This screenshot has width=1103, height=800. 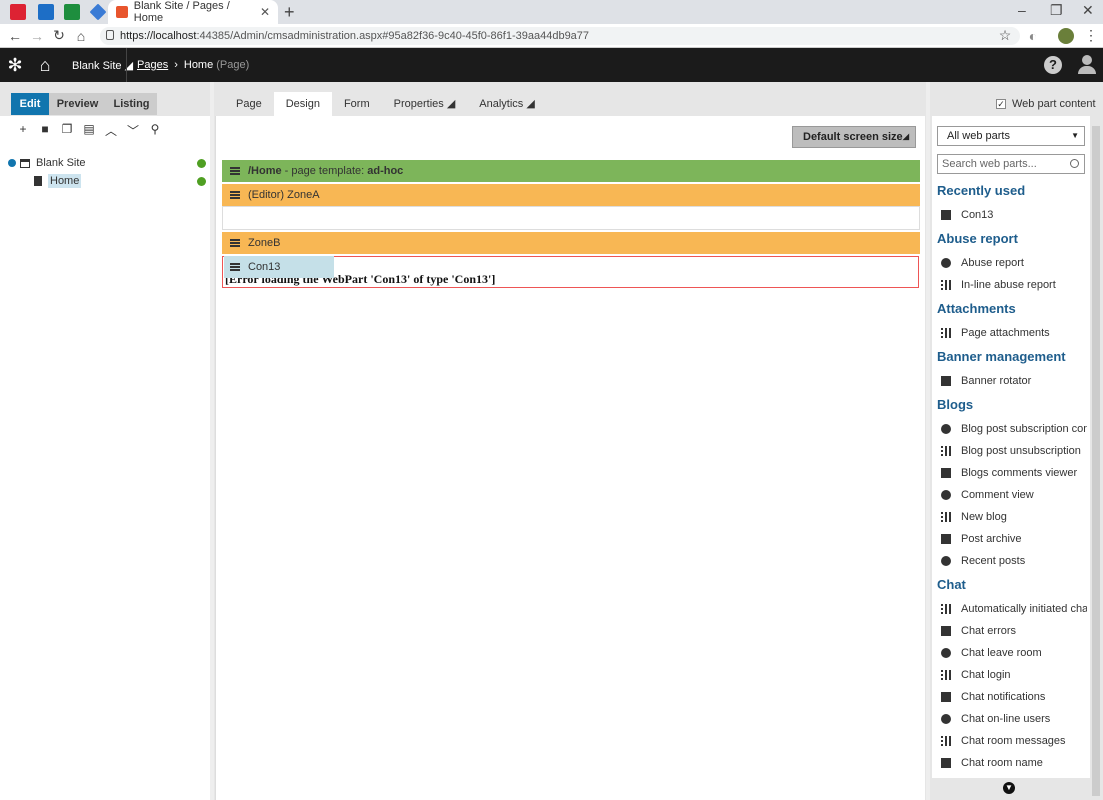 I want to click on mode-listing: Listing, so click(x=131, y=104).